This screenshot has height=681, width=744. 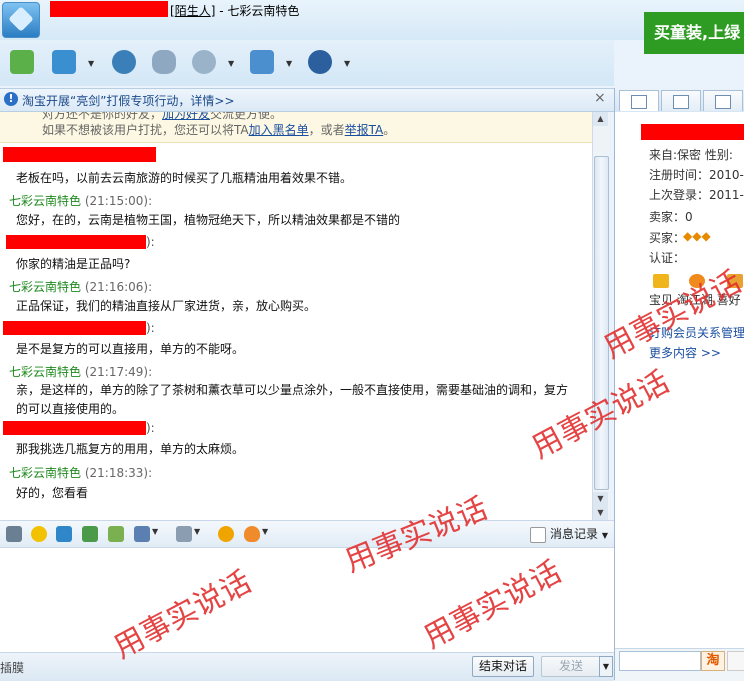 I want to click on scroll-up-icon: ▲, so click(x=600, y=119).